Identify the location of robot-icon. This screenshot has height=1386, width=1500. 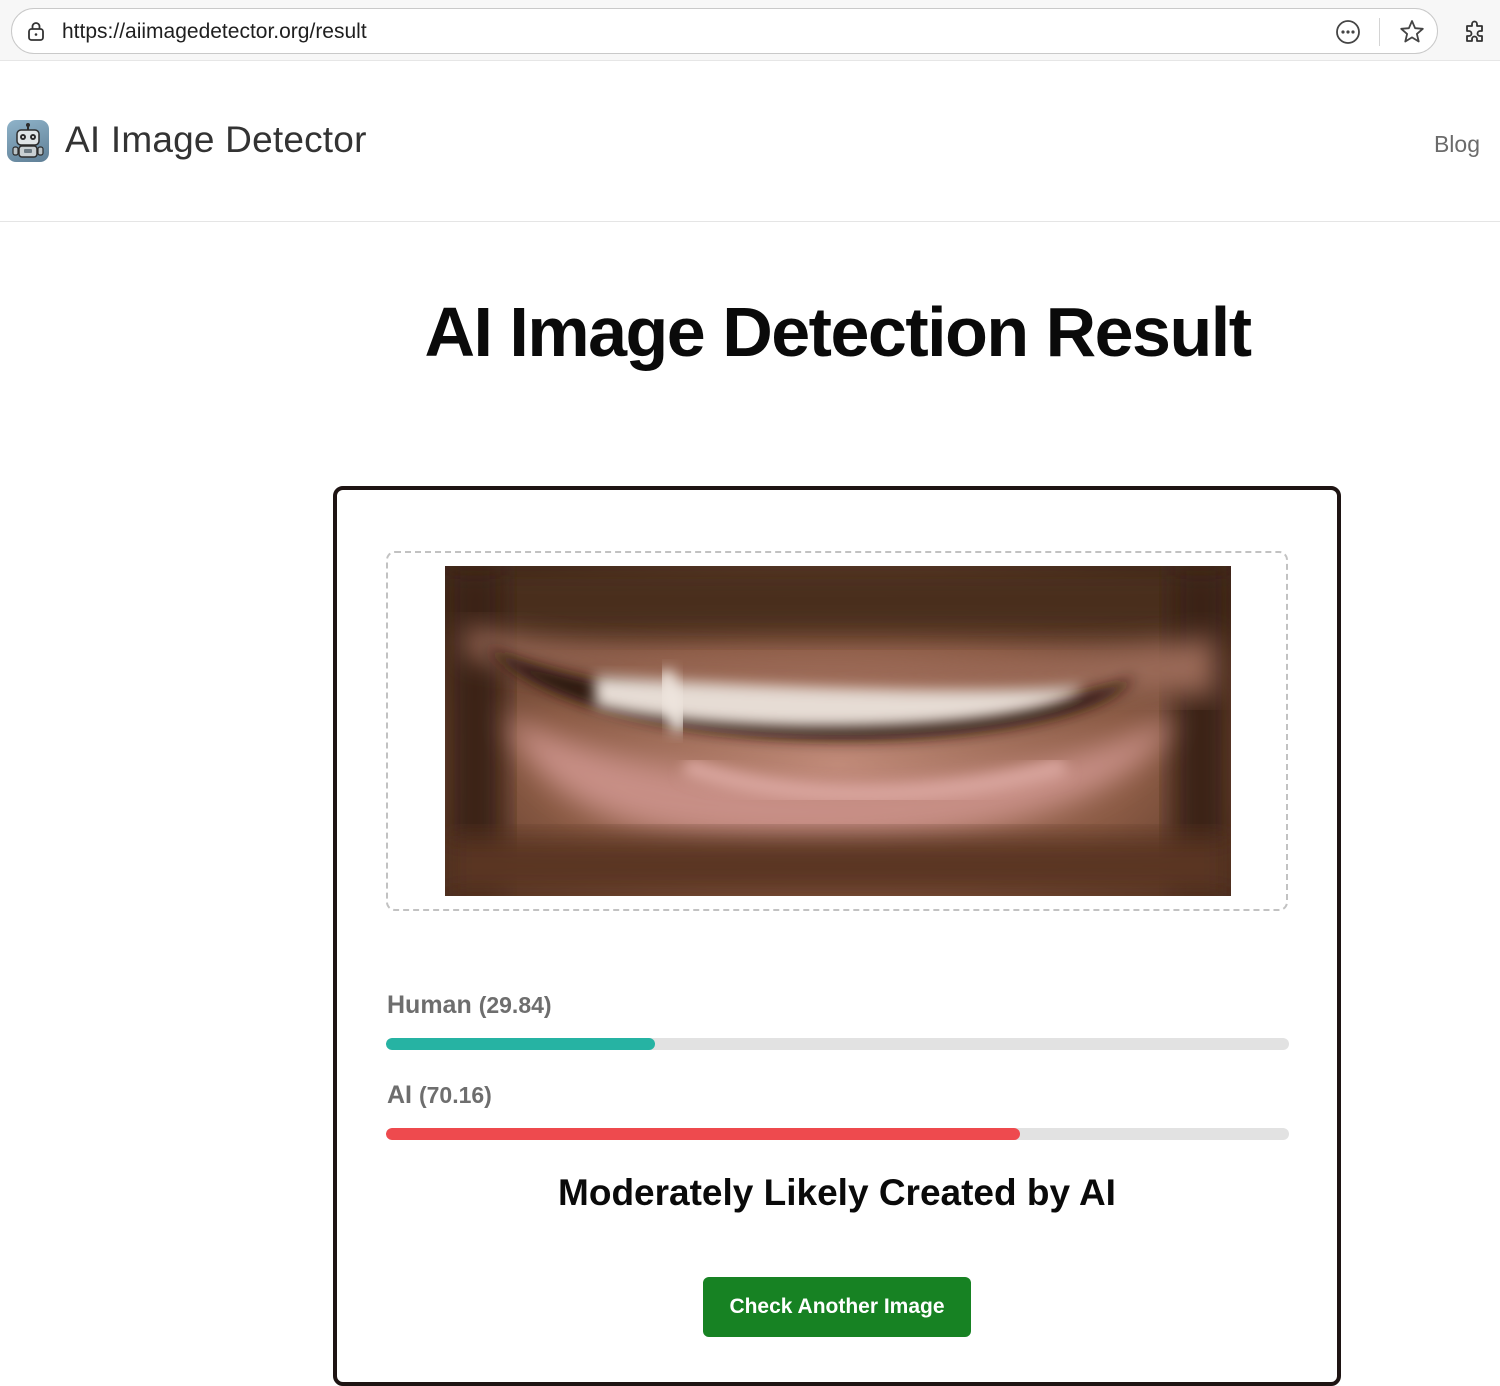
(28, 141).